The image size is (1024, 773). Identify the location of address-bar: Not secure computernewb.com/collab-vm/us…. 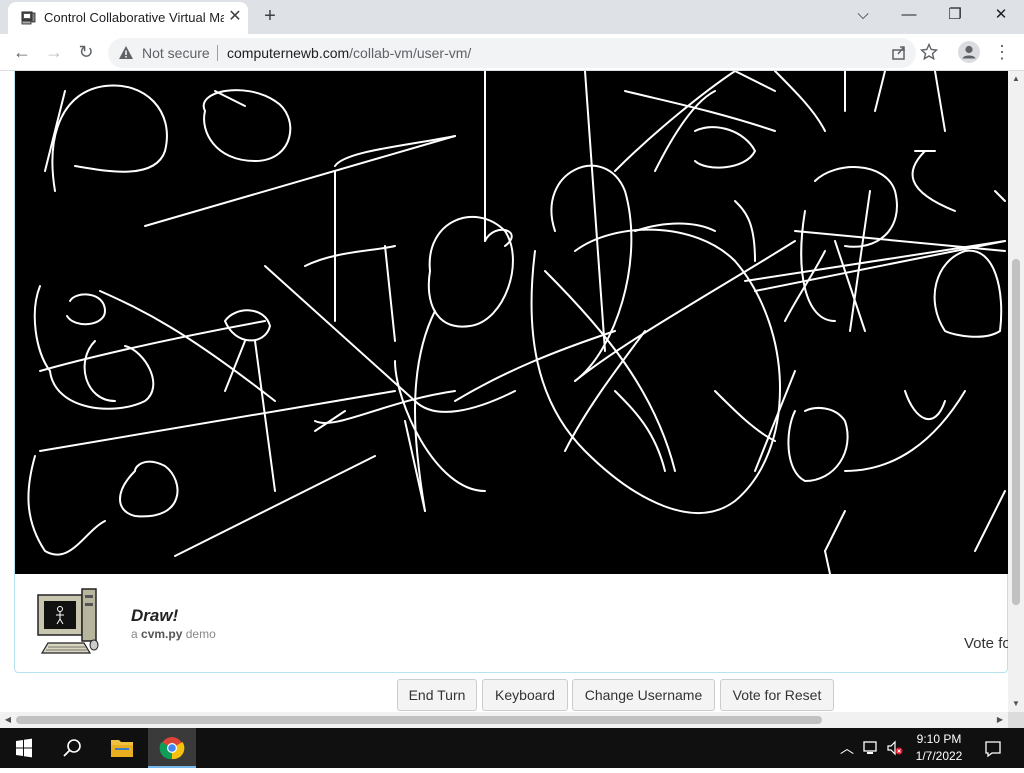
(512, 53).